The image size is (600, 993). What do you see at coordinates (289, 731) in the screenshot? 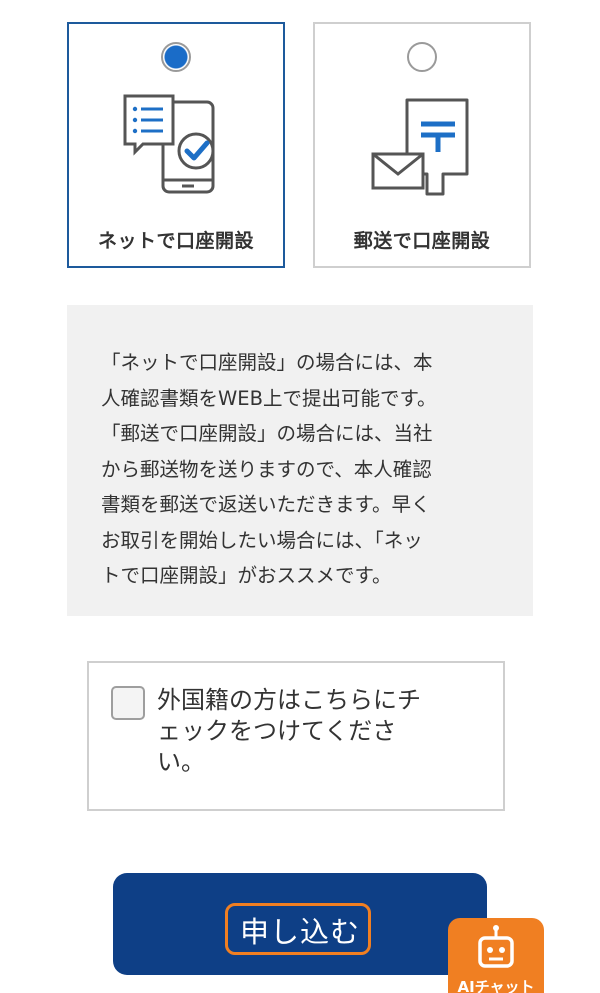
I see `foreign-nationality-label: 外国籍の方はこちらにチ ェックをつけてくださ い。` at bounding box center [289, 731].